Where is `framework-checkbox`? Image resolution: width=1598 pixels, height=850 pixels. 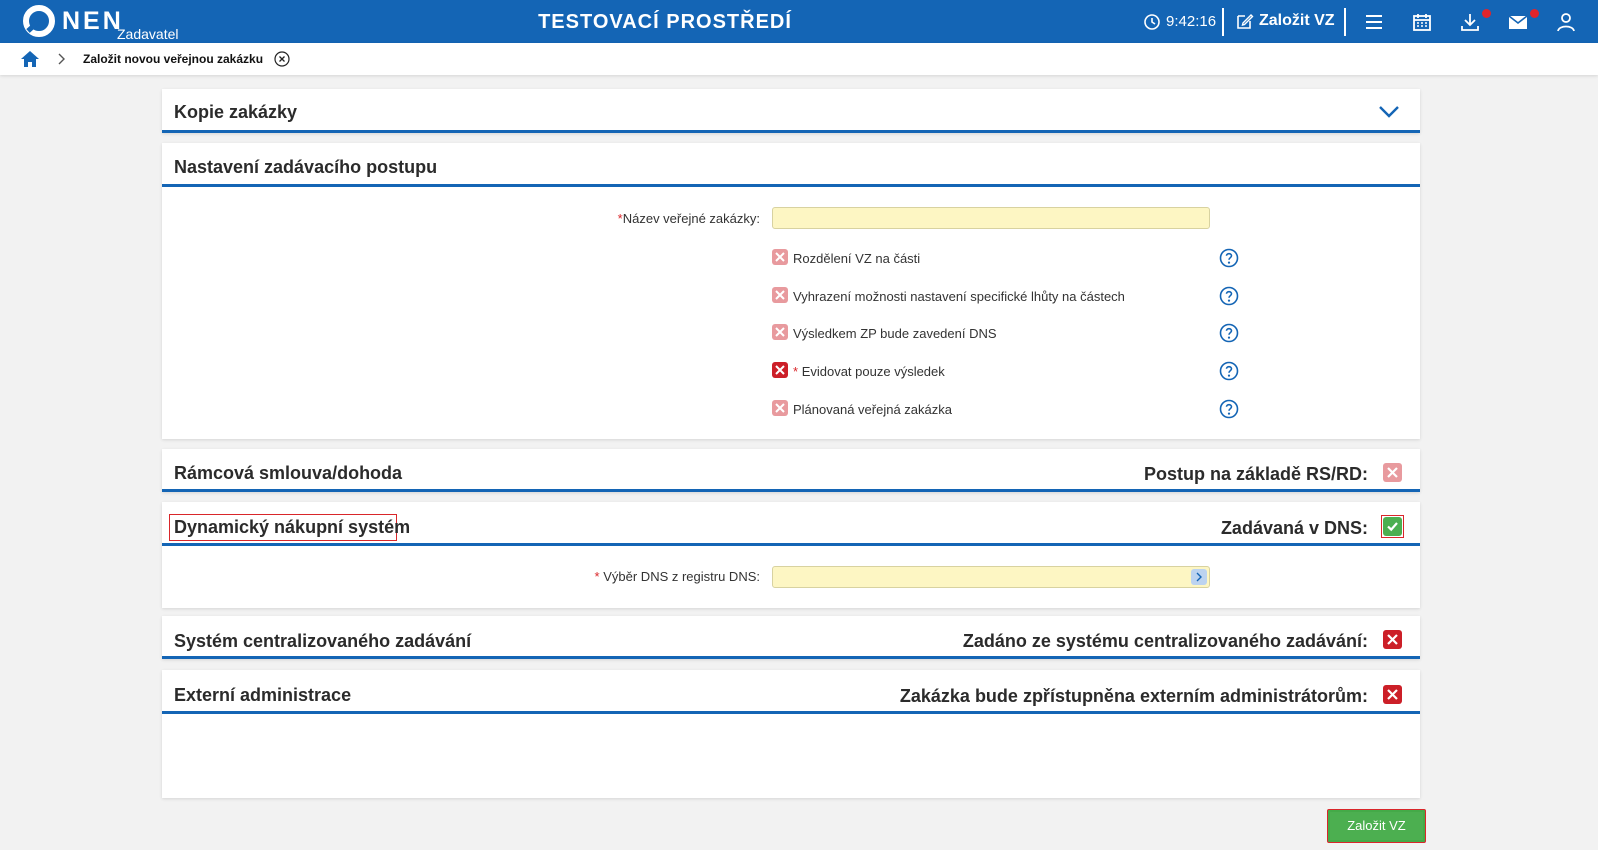
framework-checkbox is located at coordinates (1392, 472).